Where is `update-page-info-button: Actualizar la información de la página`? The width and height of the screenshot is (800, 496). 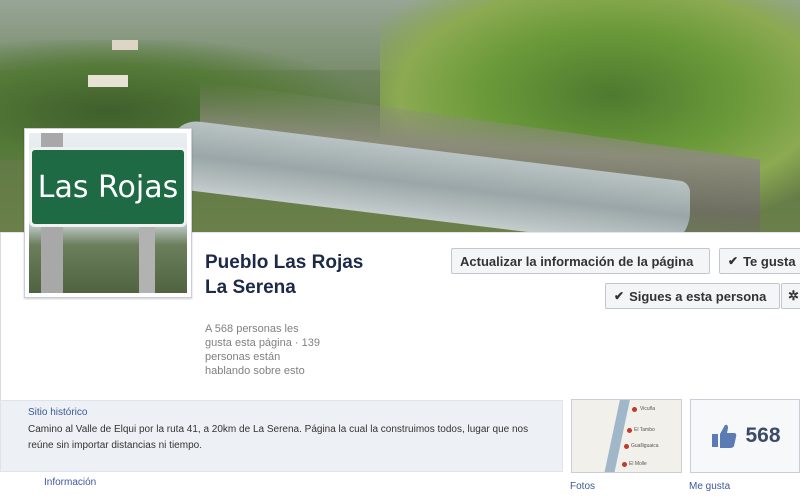 update-page-info-button: Actualizar la información de la página is located at coordinates (580, 261).